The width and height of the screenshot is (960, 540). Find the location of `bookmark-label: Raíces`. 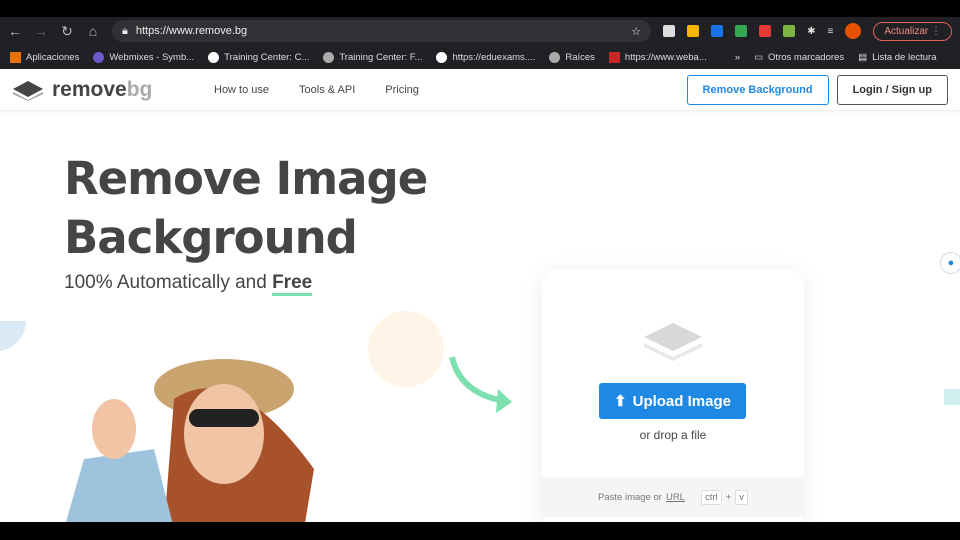

bookmark-label: Raíces is located at coordinates (580, 57).